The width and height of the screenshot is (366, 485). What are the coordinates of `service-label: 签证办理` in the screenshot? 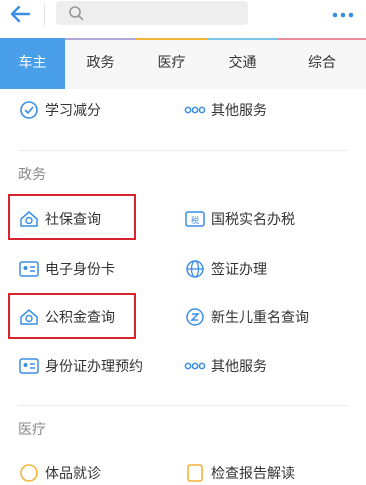 It's located at (239, 270).